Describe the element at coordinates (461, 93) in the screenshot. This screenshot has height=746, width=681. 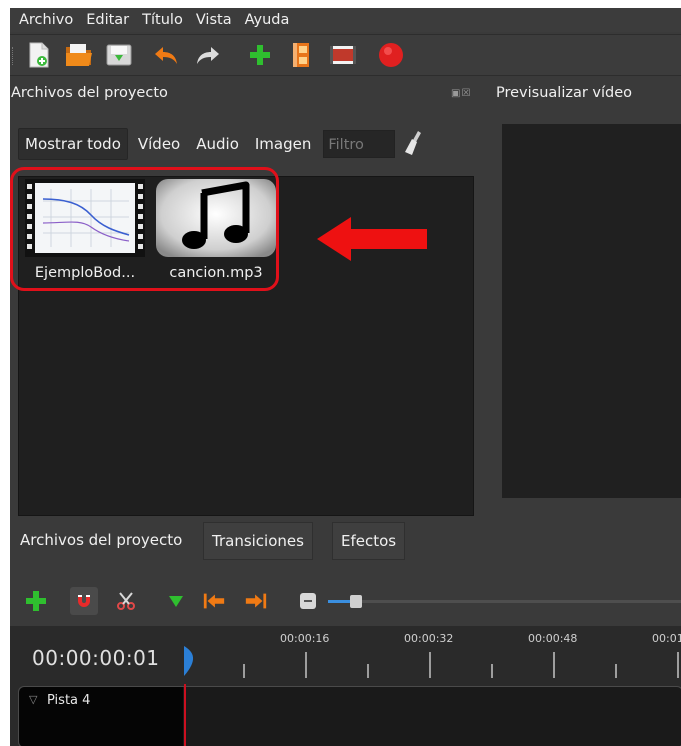
I see `dock-buttons: ▣☒` at that location.